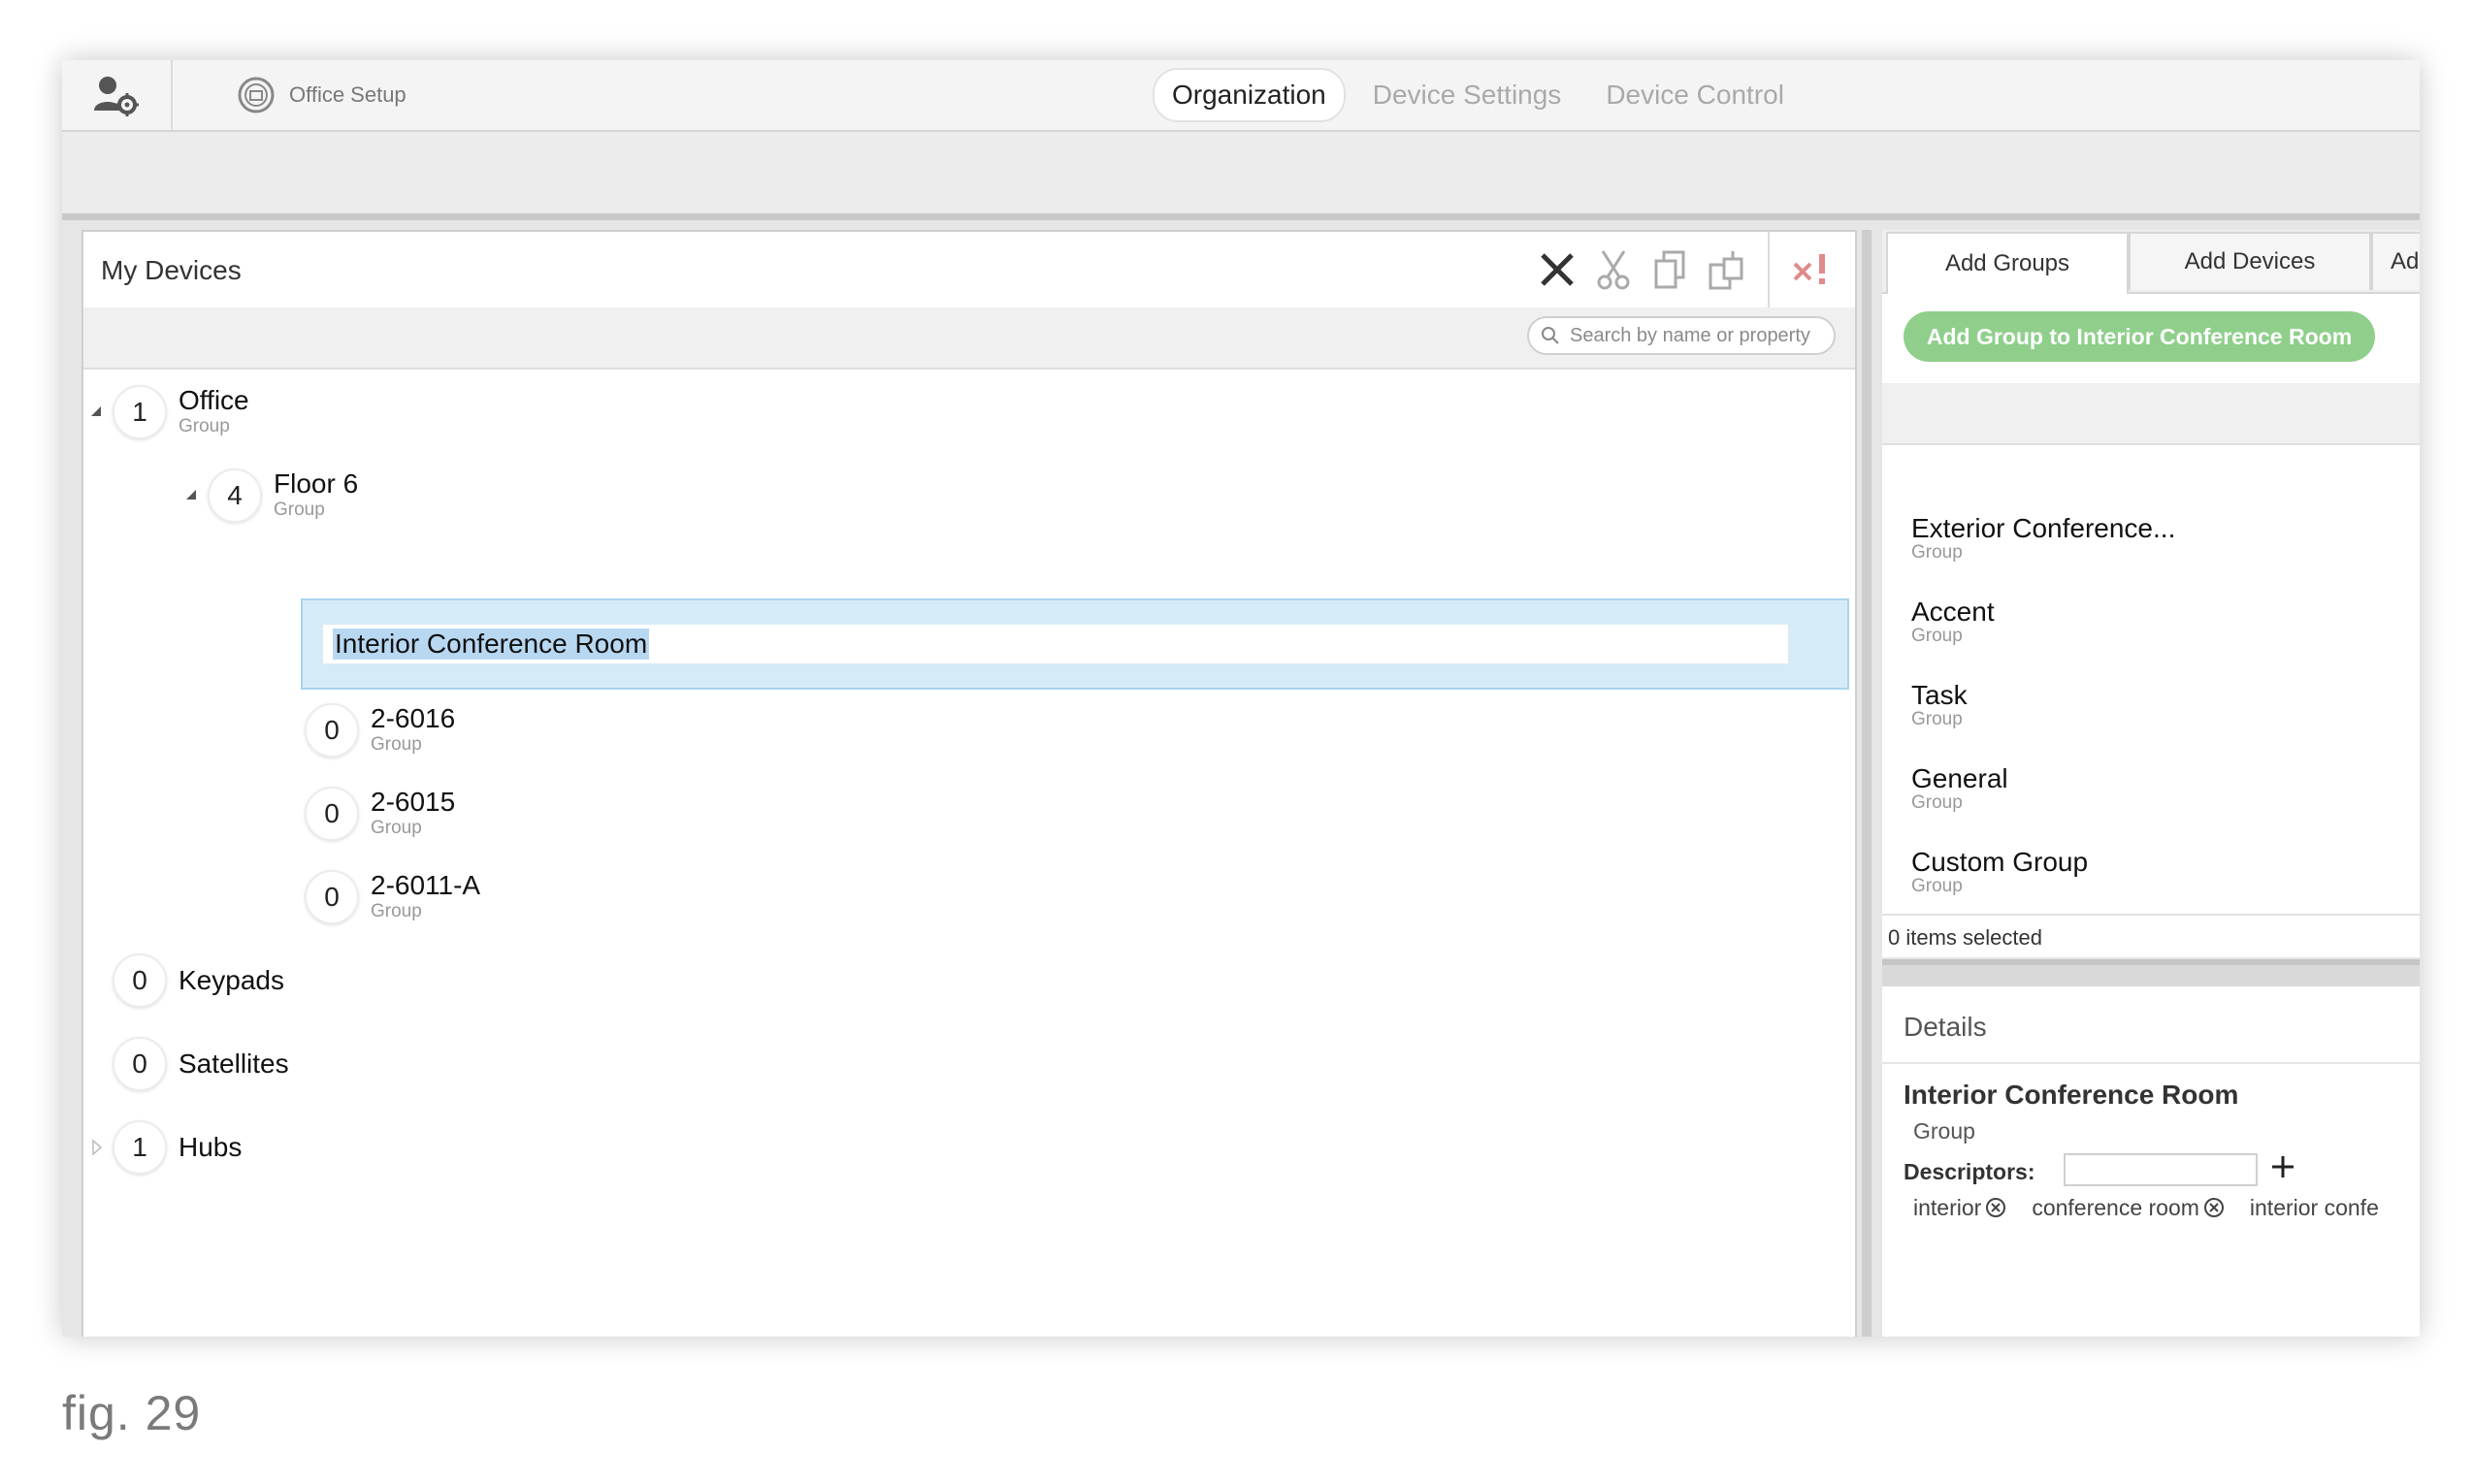 This screenshot has width=2474, height=1484. I want to click on list-item: General Group, so click(1959, 788).